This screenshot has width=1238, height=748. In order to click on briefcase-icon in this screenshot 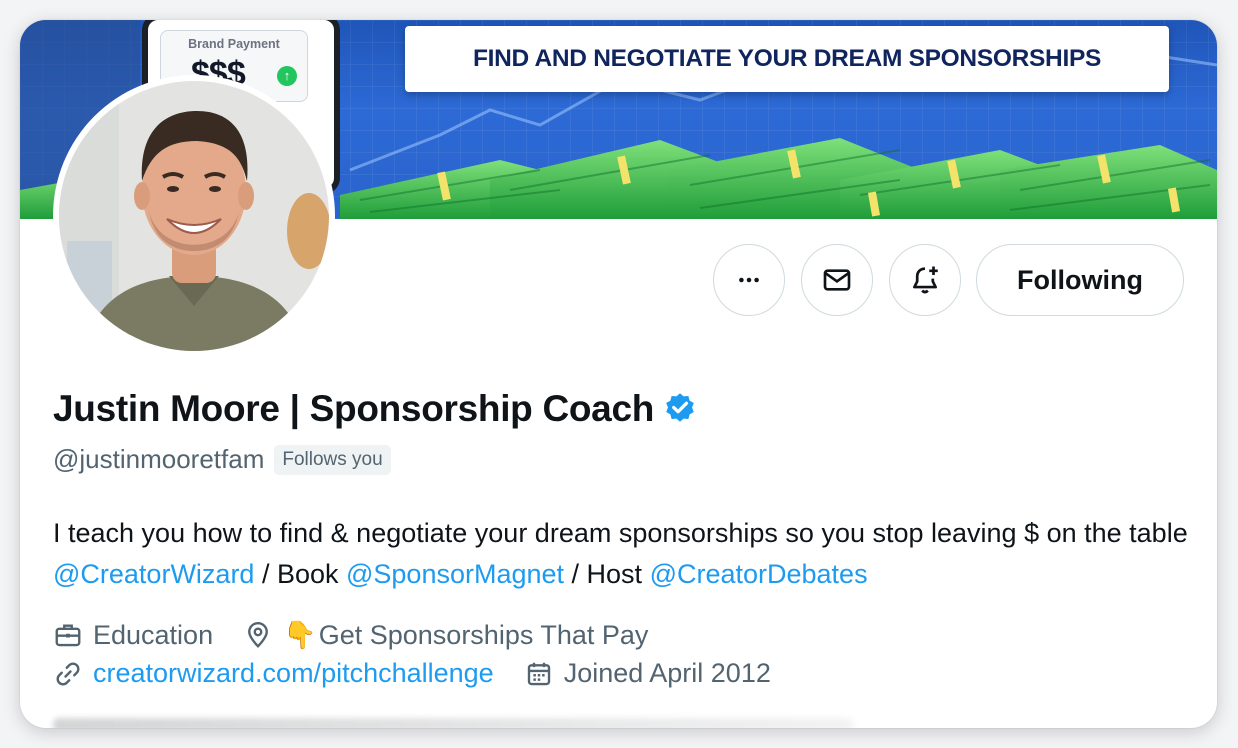, I will do `click(68, 635)`.